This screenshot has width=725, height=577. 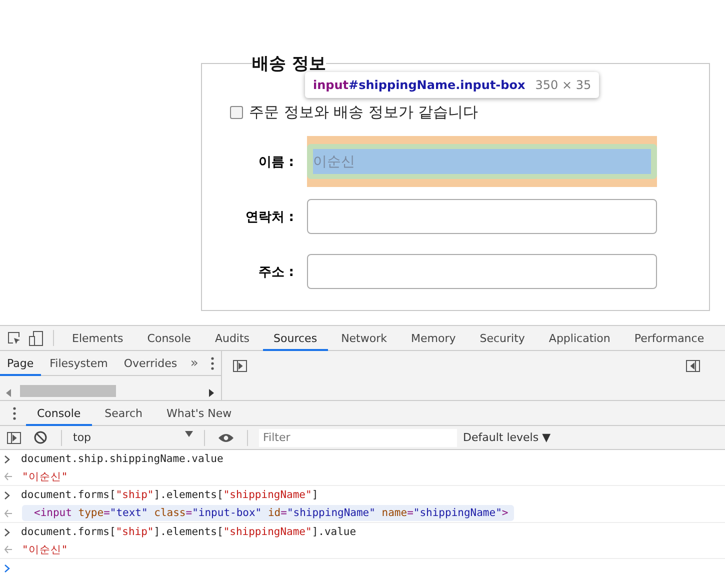 What do you see at coordinates (364, 338) in the screenshot?
I see `devtools-tab: Network` at bounding box center [364, 338].